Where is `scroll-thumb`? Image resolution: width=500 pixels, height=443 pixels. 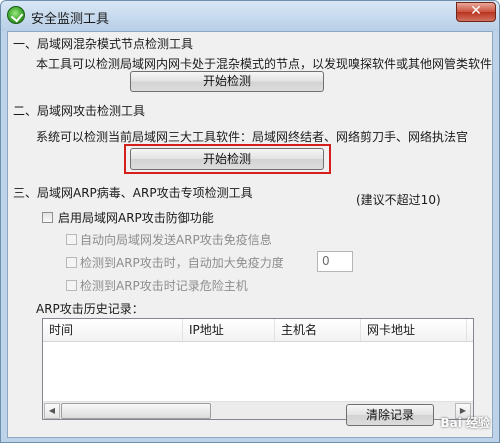
scroll-thumb is located at coordinates (136, 411).